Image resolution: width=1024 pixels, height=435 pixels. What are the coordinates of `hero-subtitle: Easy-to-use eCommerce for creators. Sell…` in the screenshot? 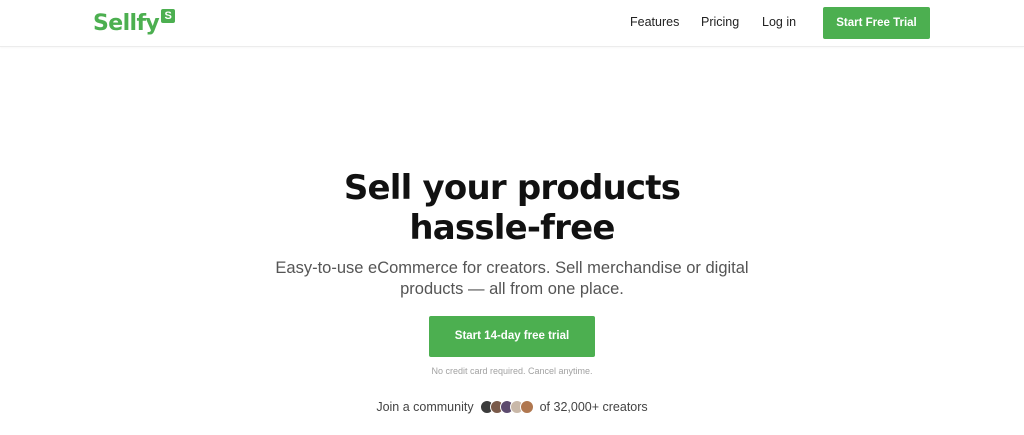 It's located at (512, 279).